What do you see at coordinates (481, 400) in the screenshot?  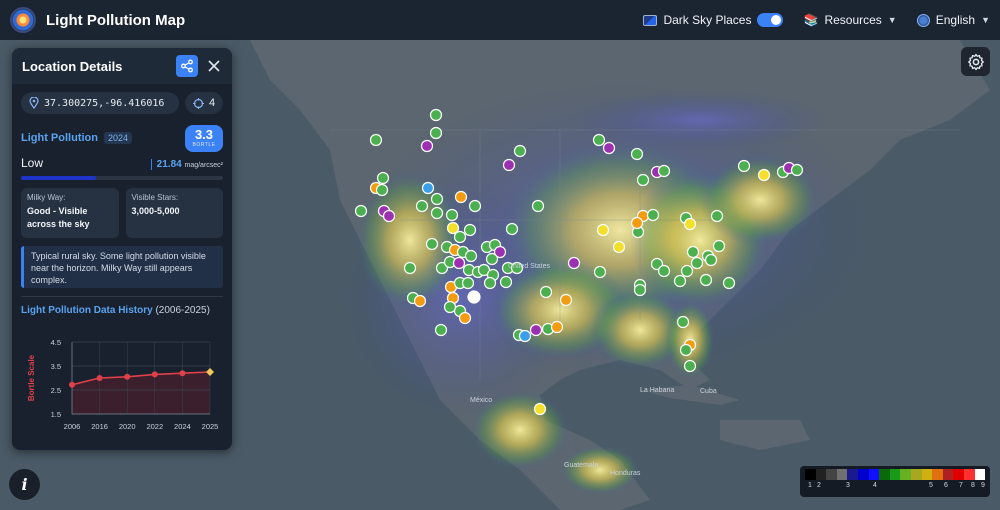 I see `map-label-mexico: México` at bounding box center [481, 400].